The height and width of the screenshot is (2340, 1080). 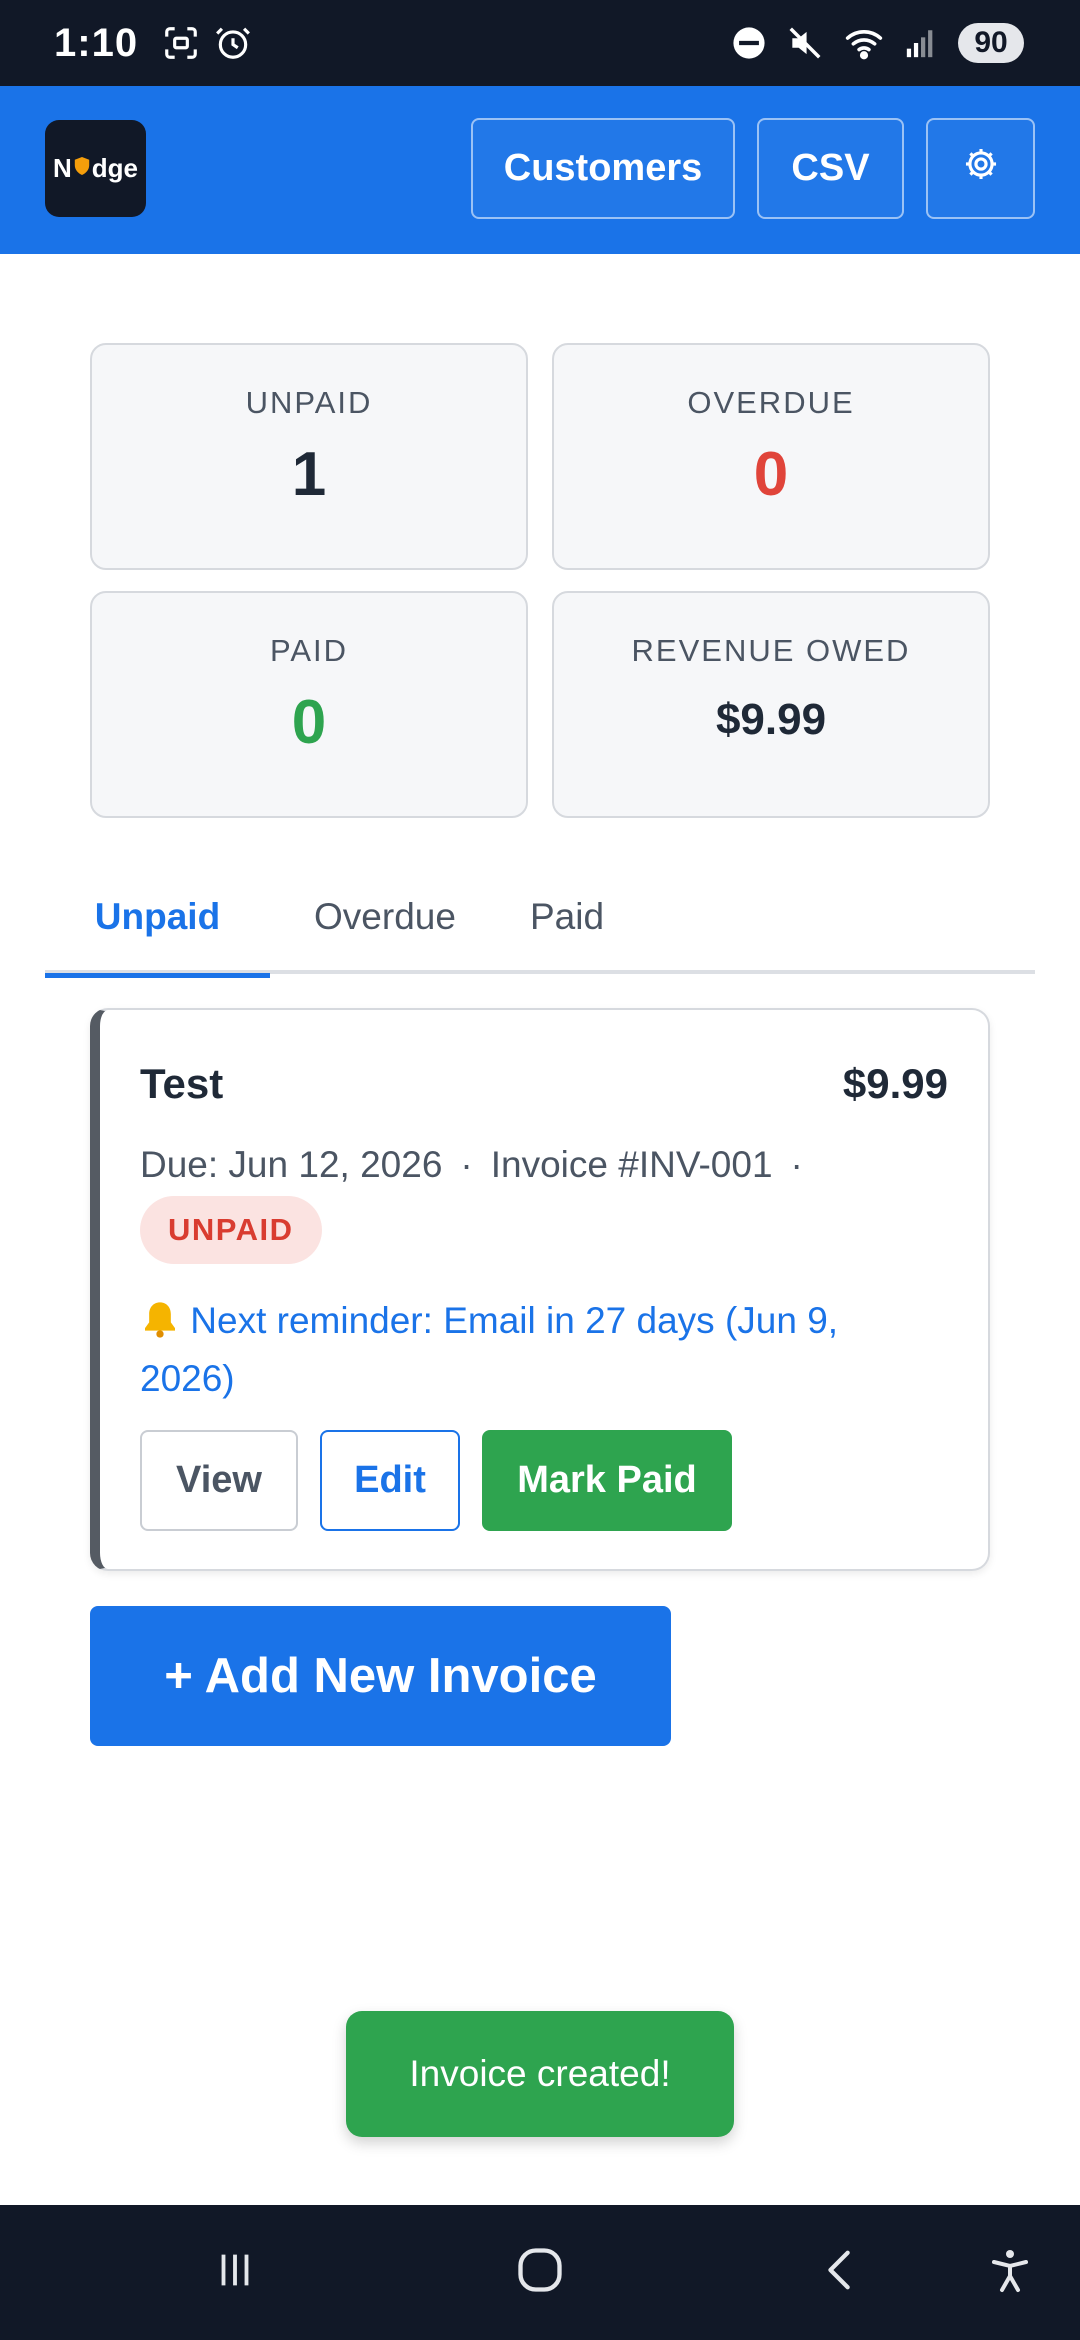 I want to click on shield-icon, so click(x=82, y=169).